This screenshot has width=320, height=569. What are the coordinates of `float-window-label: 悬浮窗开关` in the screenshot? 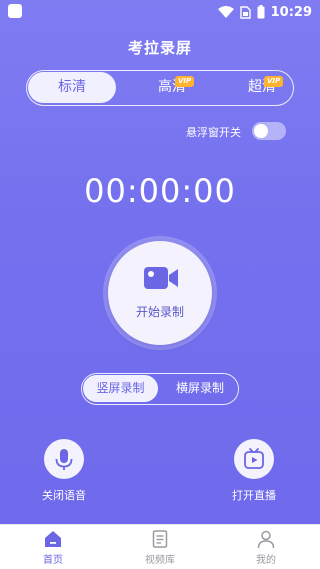 It's located at (213, 132).